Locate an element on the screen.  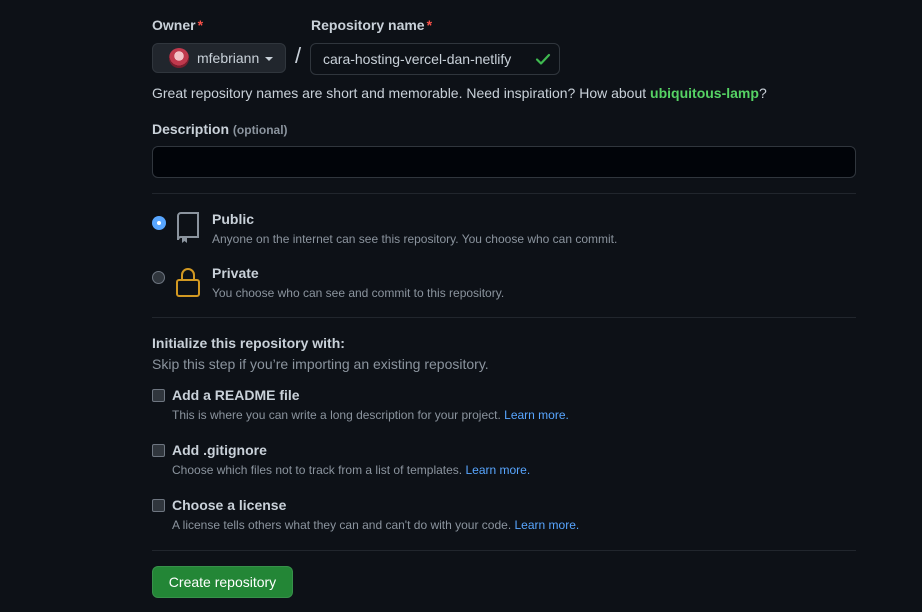
readme-learn-more-link: Learn more. is located at coordinates (536, 415).